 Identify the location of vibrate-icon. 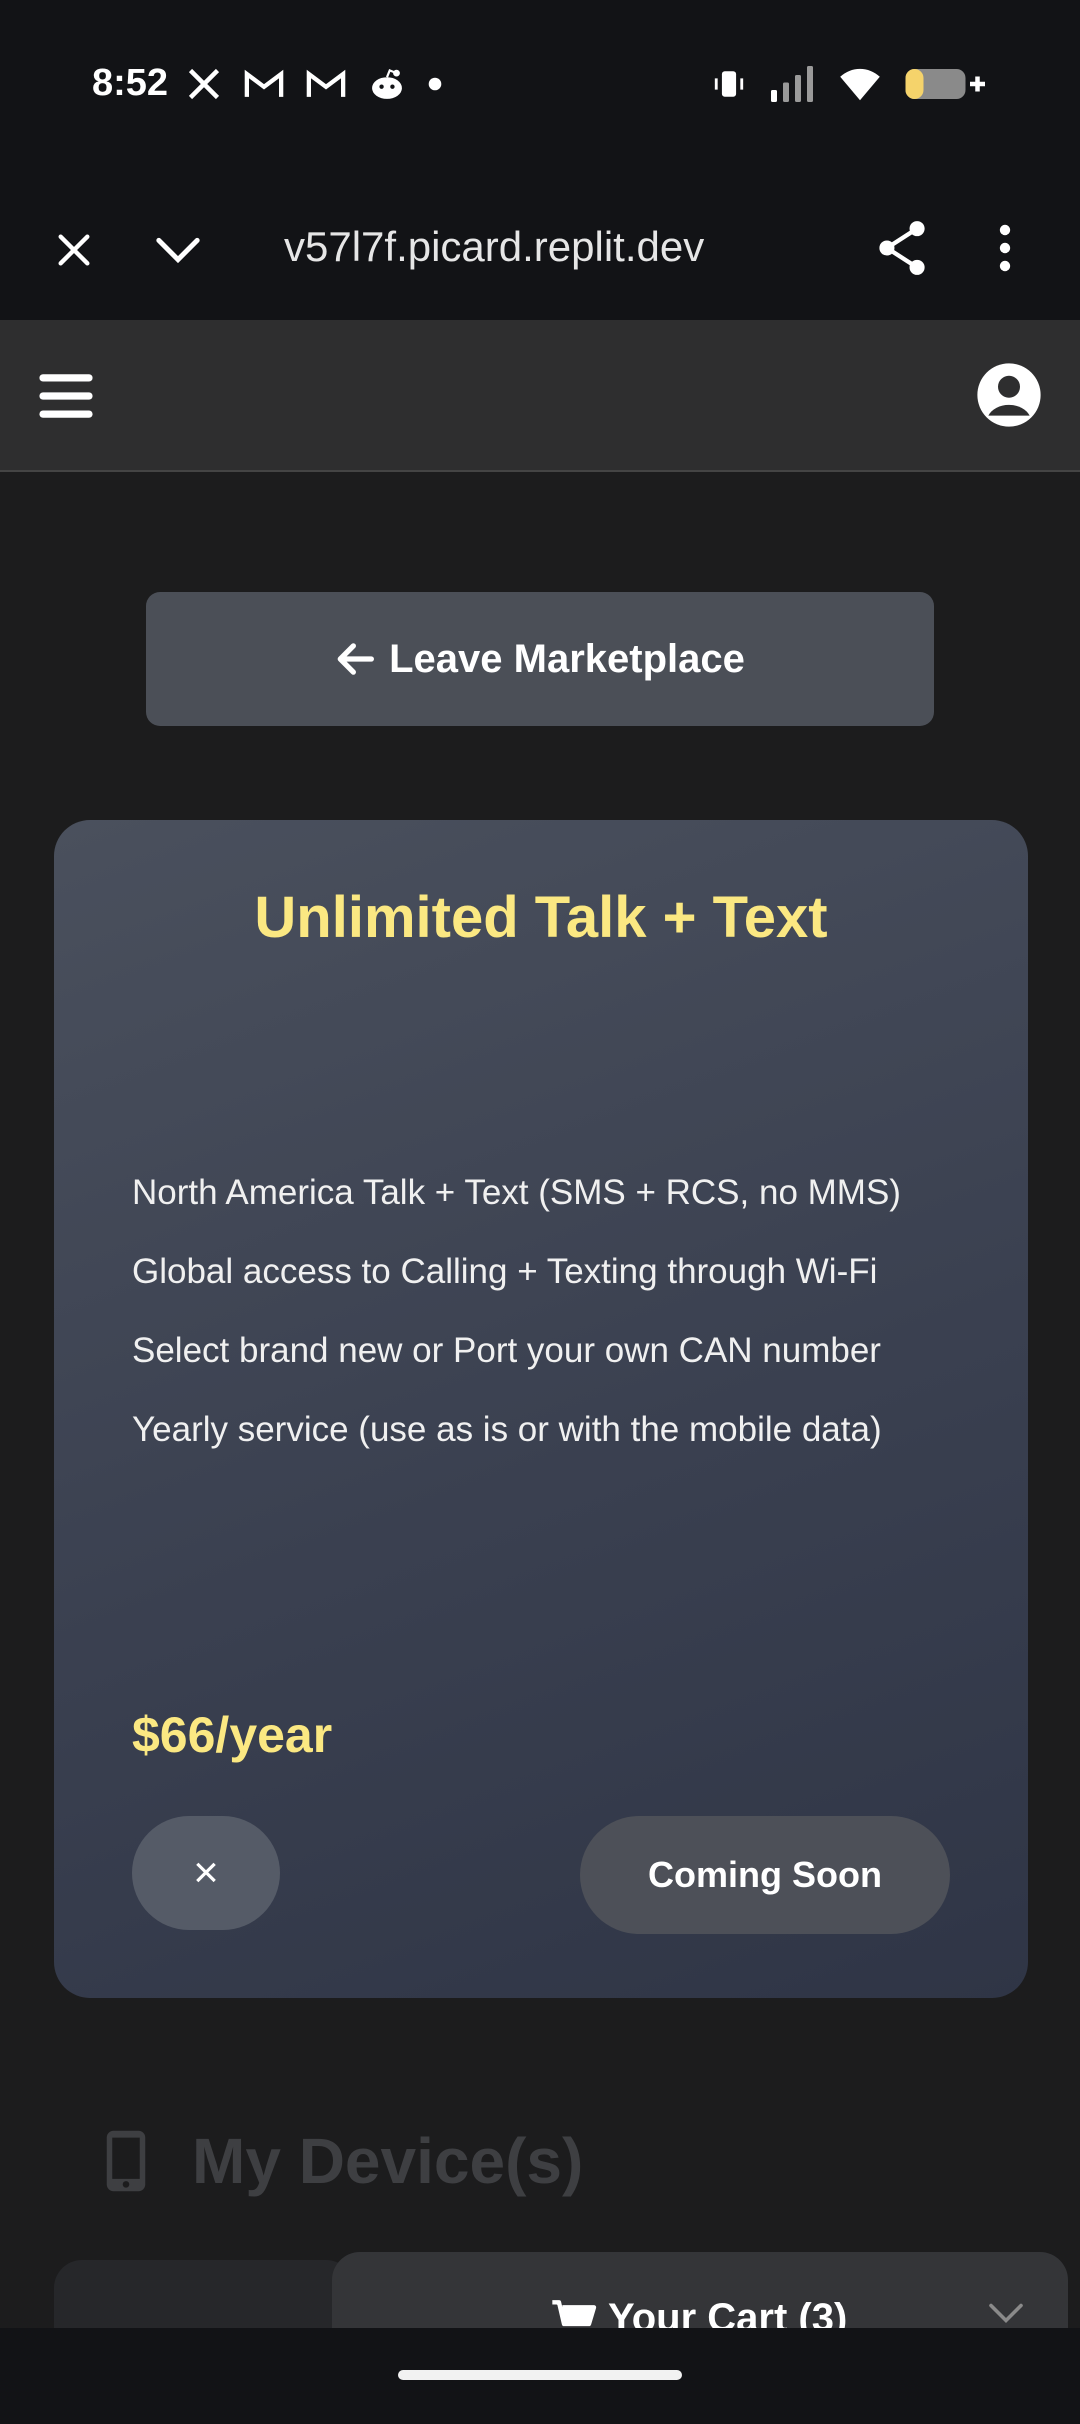
(729, 84).